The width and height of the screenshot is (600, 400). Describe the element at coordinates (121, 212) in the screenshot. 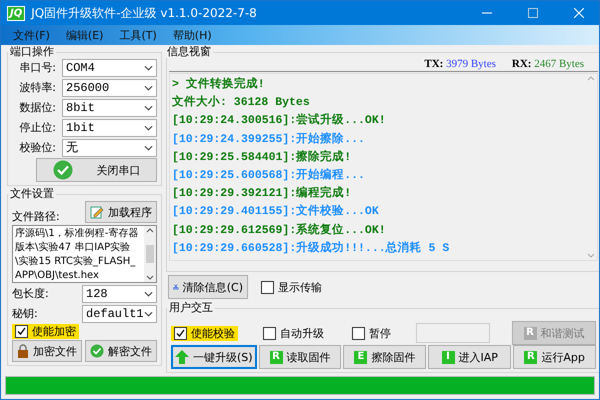

I see `load-program-button: 加载程序` at that location.